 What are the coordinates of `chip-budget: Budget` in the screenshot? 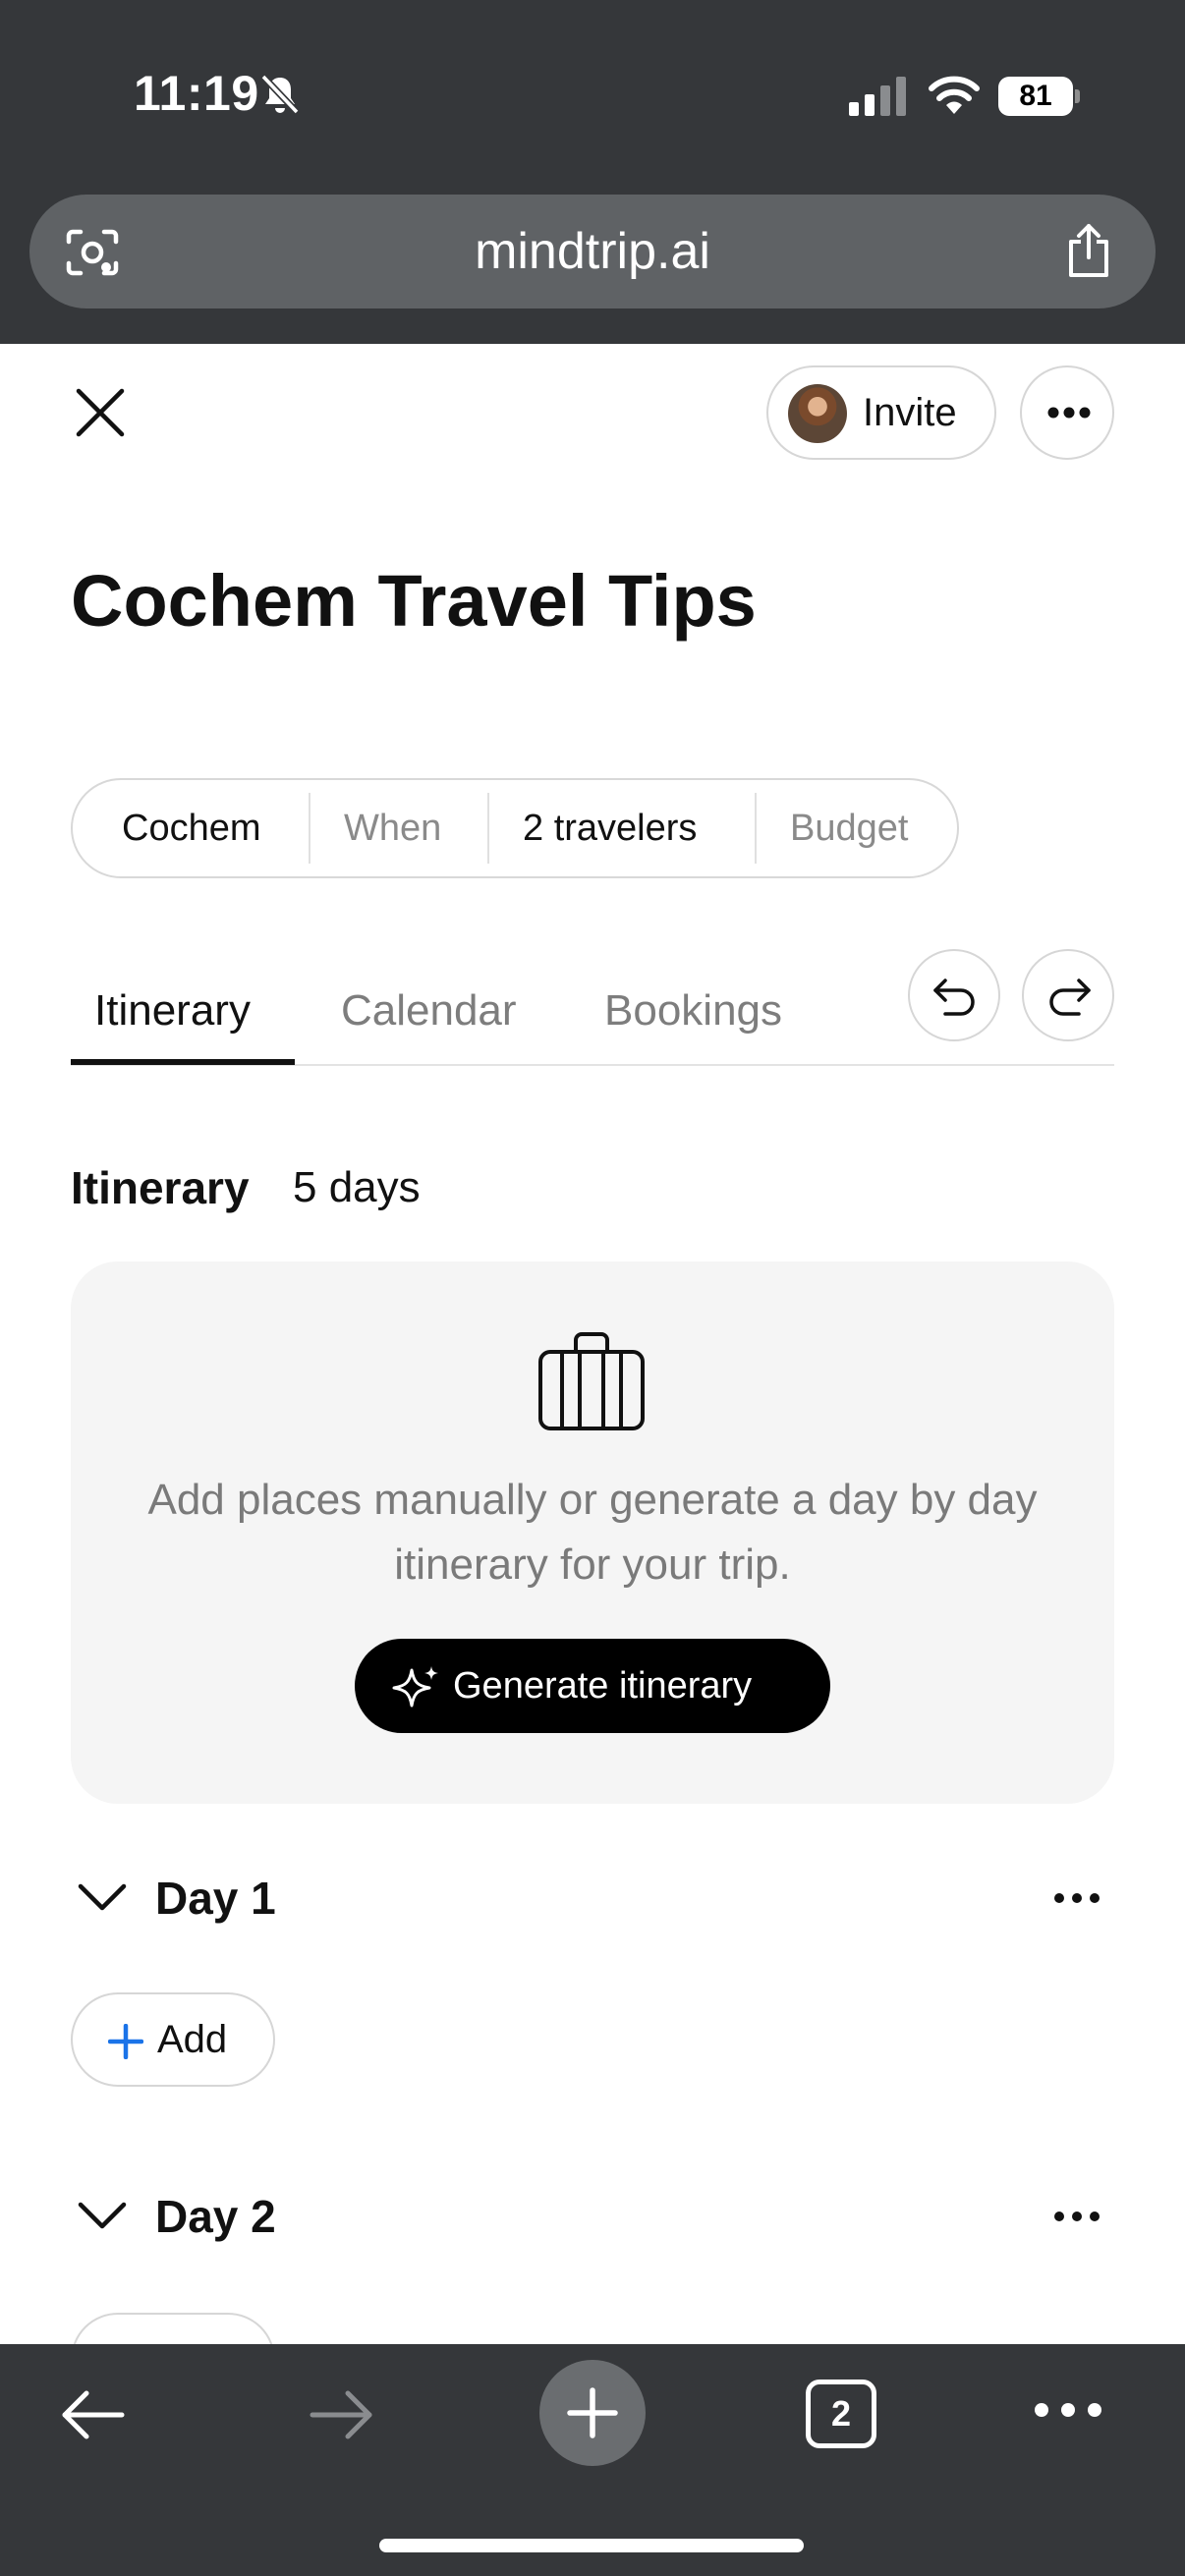 It's located at (833, 828).